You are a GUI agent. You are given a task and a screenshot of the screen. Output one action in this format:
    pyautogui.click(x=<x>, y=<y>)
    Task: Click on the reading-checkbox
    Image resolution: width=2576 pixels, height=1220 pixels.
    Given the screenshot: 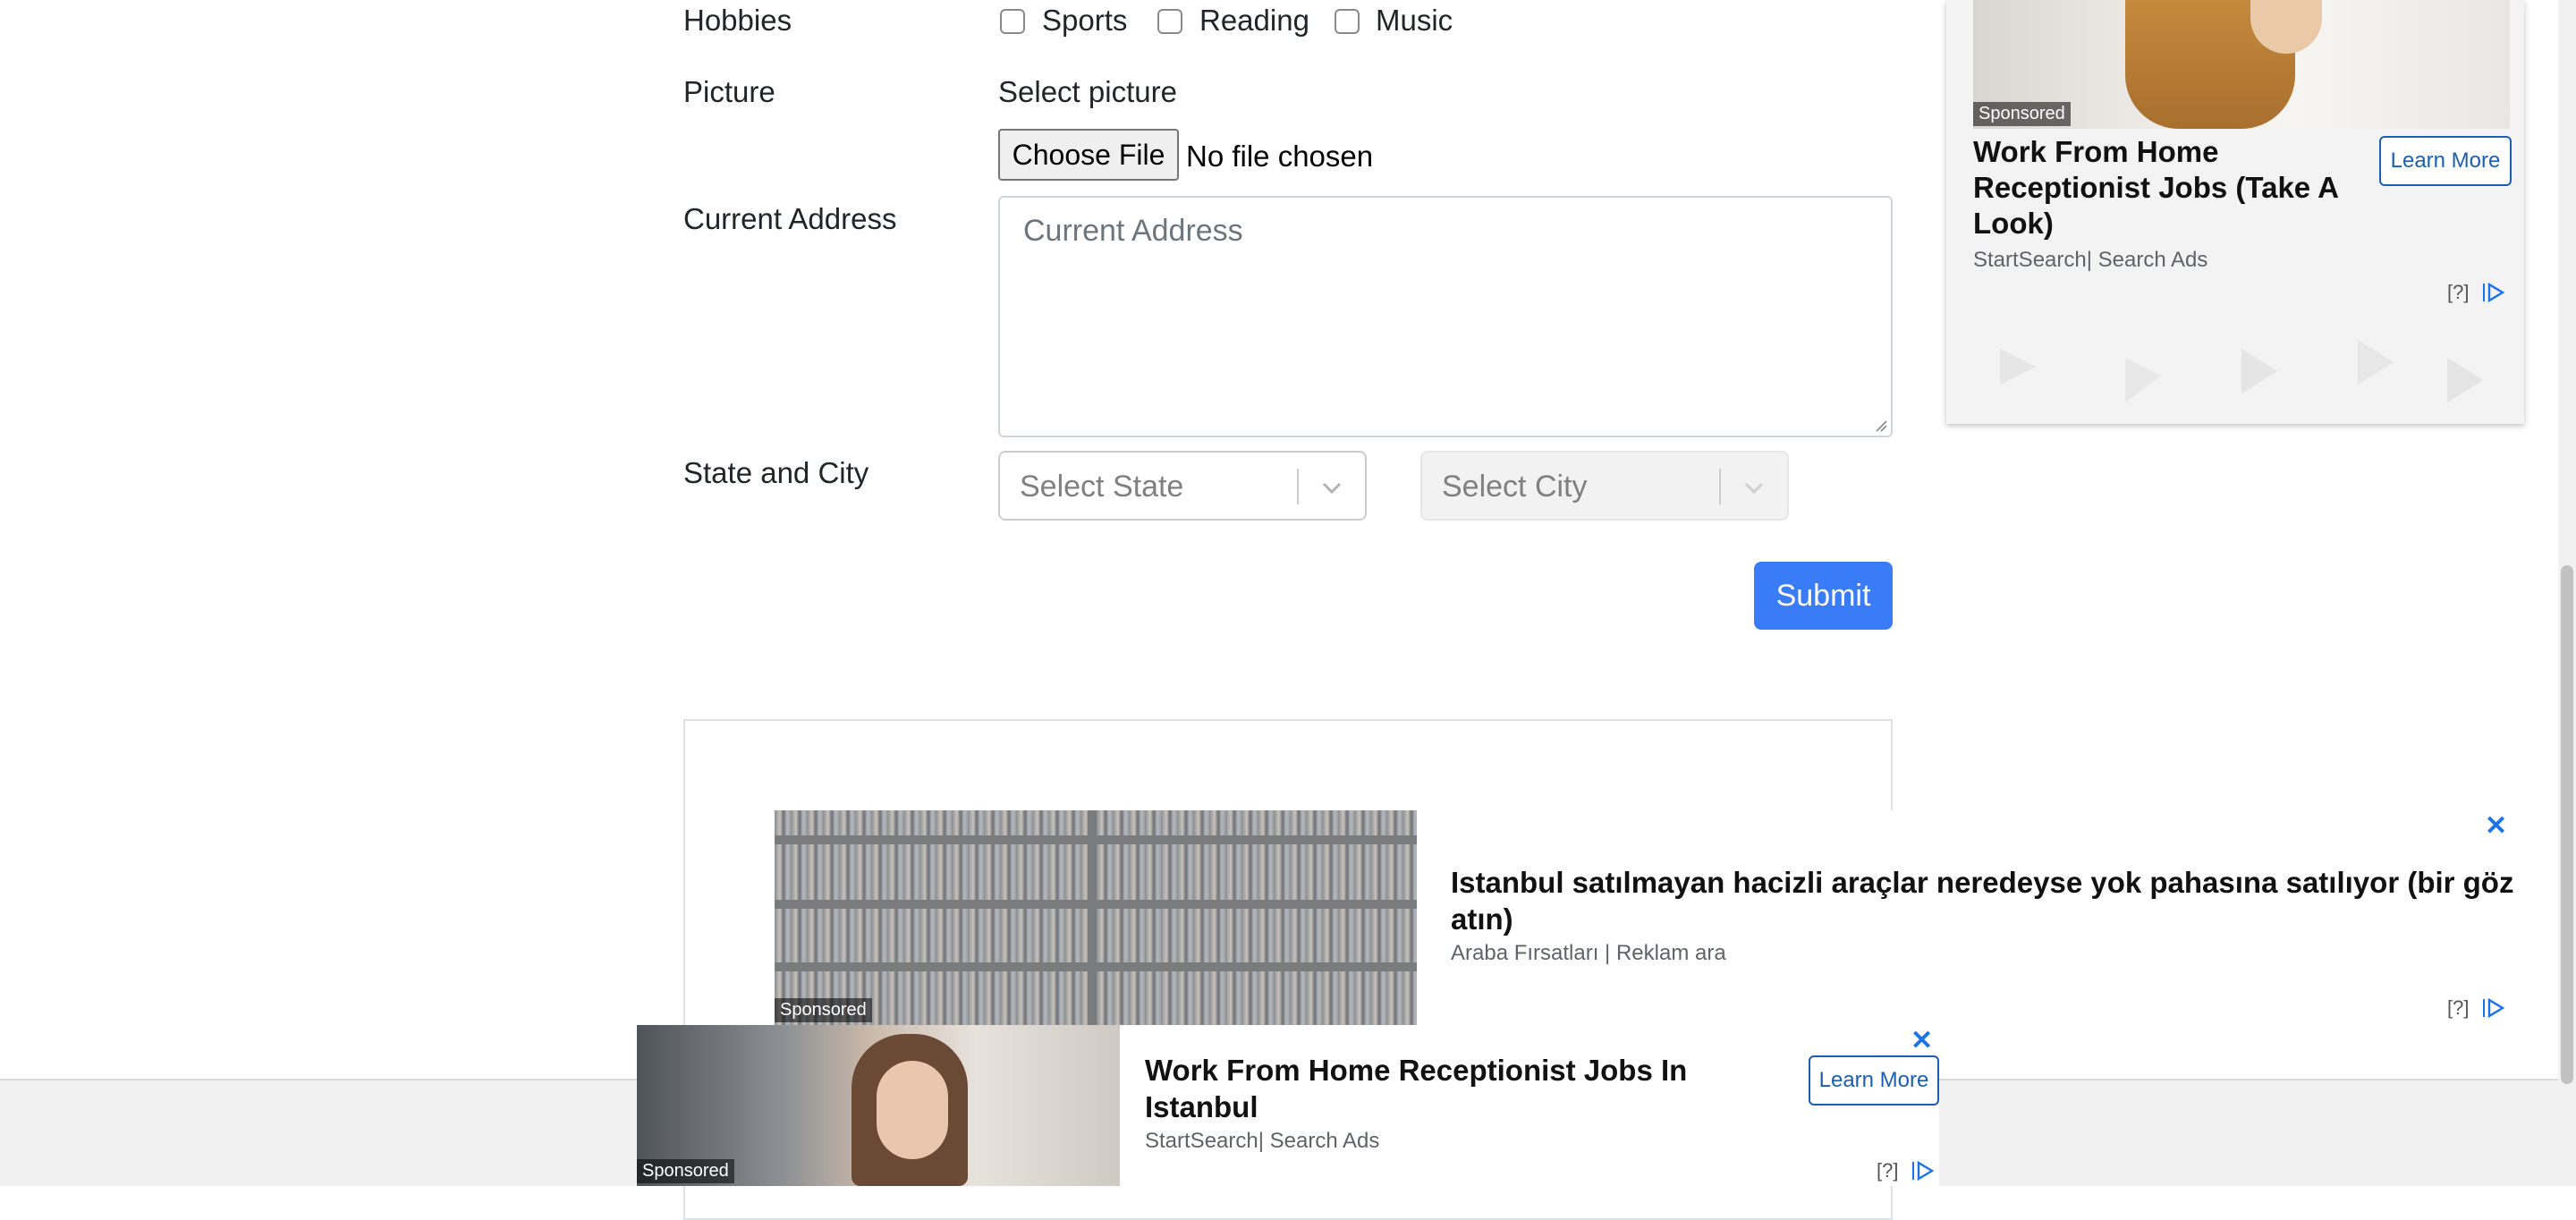 What is the action you would take?
    pyautogui.click(x=1169, y=21)
    